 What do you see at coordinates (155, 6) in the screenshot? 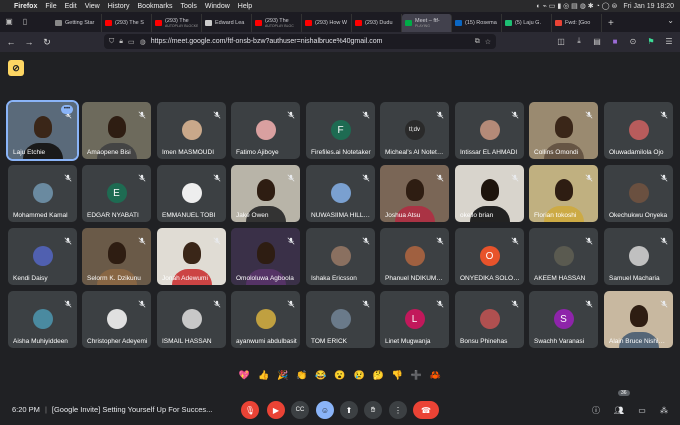
I see `menu-bookmarks: Bookmarks` at bounding box center [155, 6].